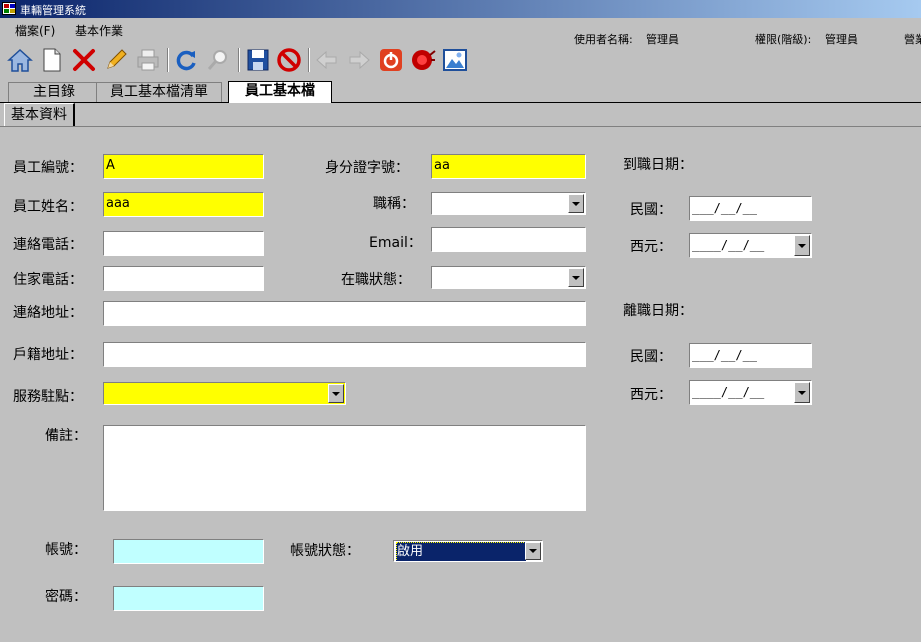 The width and height of the screenshot is (921, 642). Describe the element at coordinates (66, 436) in the screenshot. I see `note-label: 備註：` at that location.